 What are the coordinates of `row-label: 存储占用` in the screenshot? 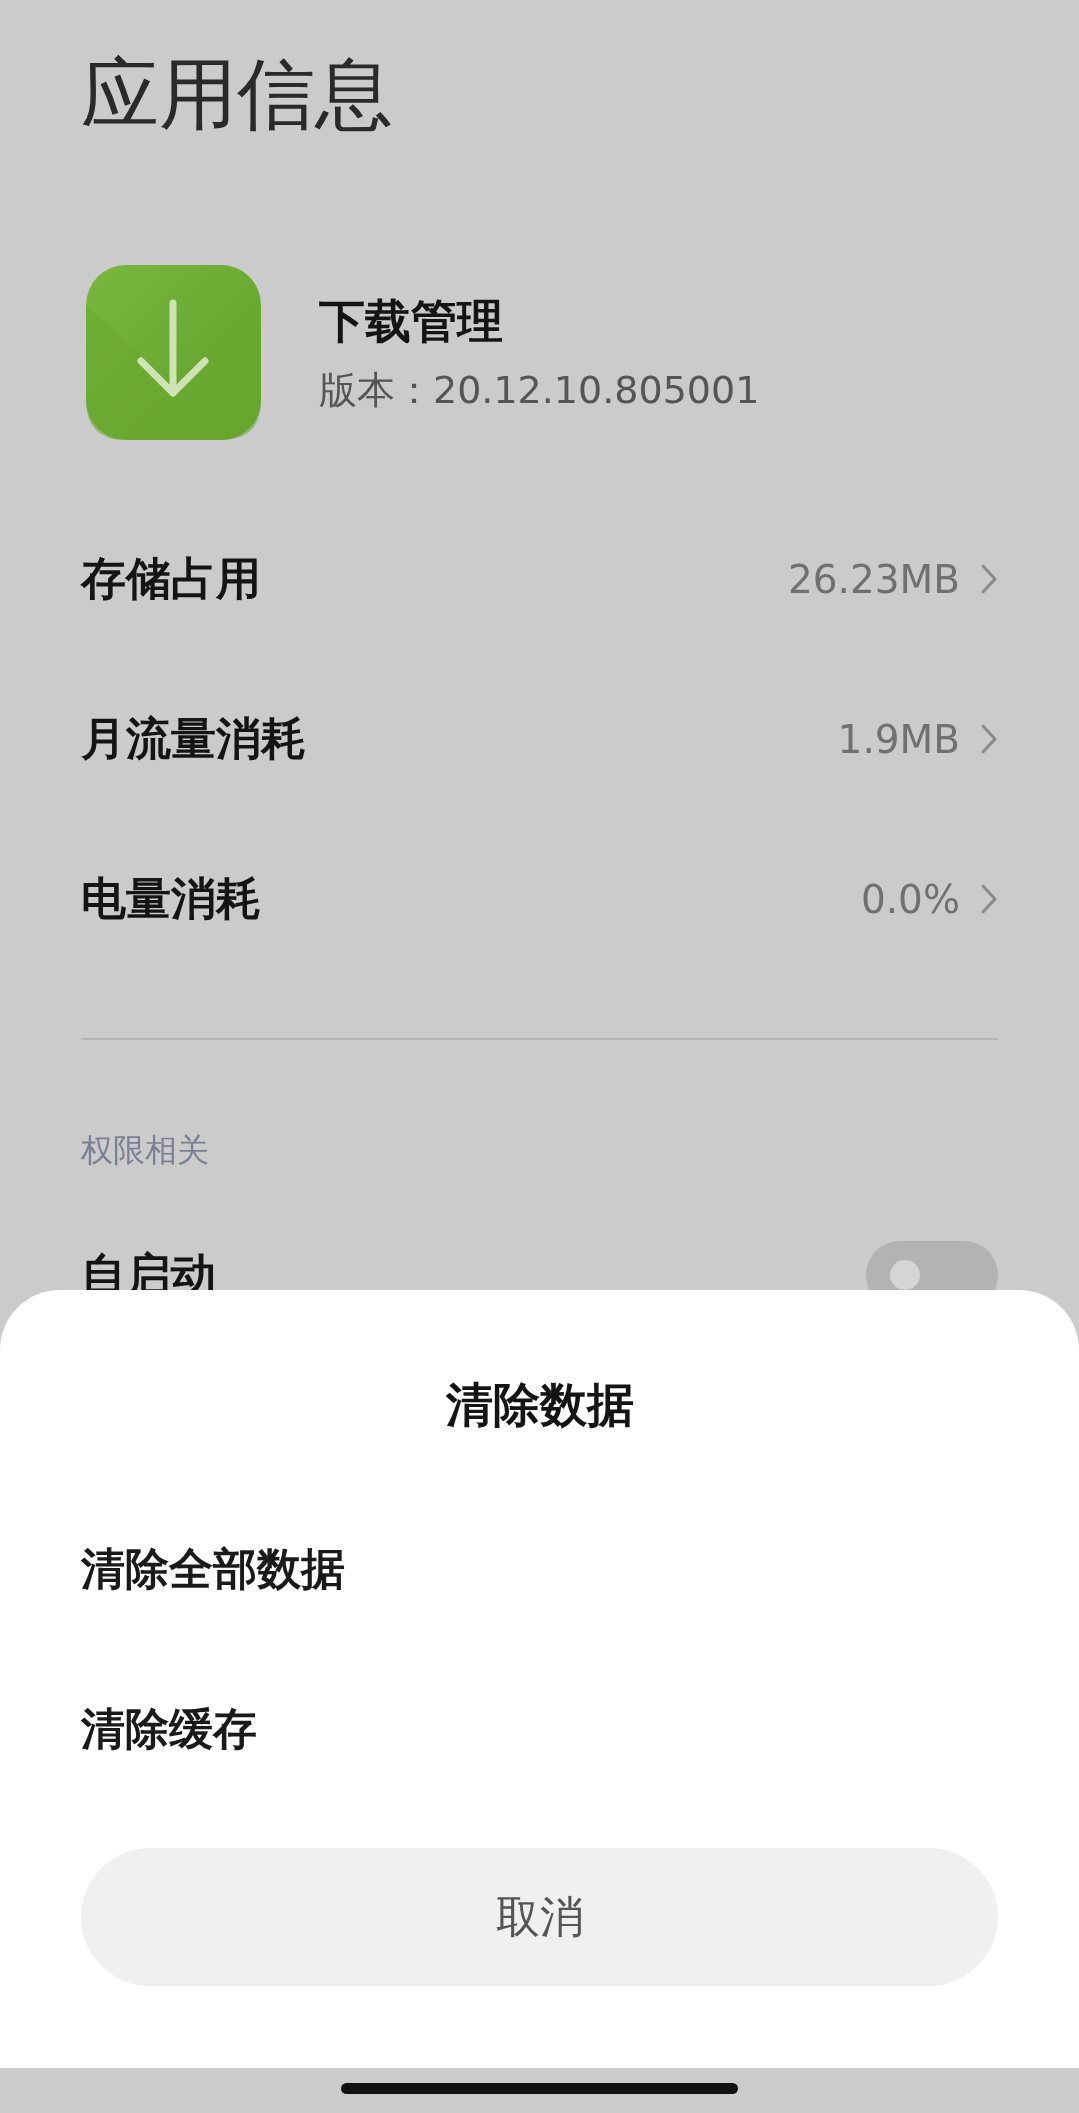 It's located at (434, 579).